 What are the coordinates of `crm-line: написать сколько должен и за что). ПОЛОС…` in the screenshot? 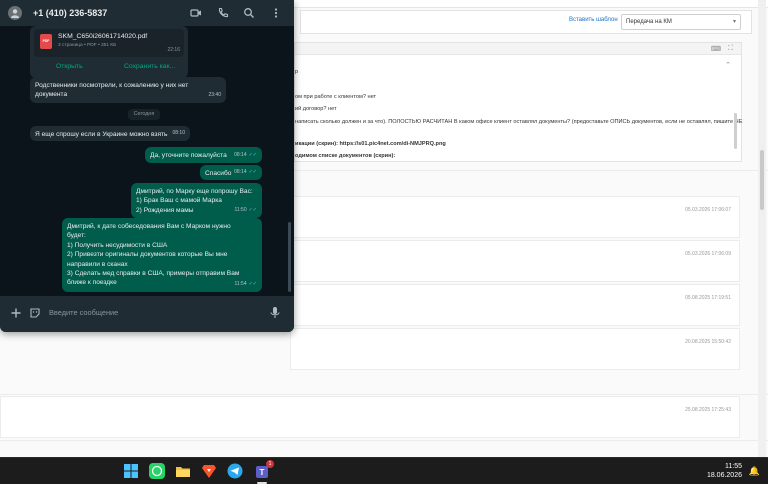 It's located at (519, 122).